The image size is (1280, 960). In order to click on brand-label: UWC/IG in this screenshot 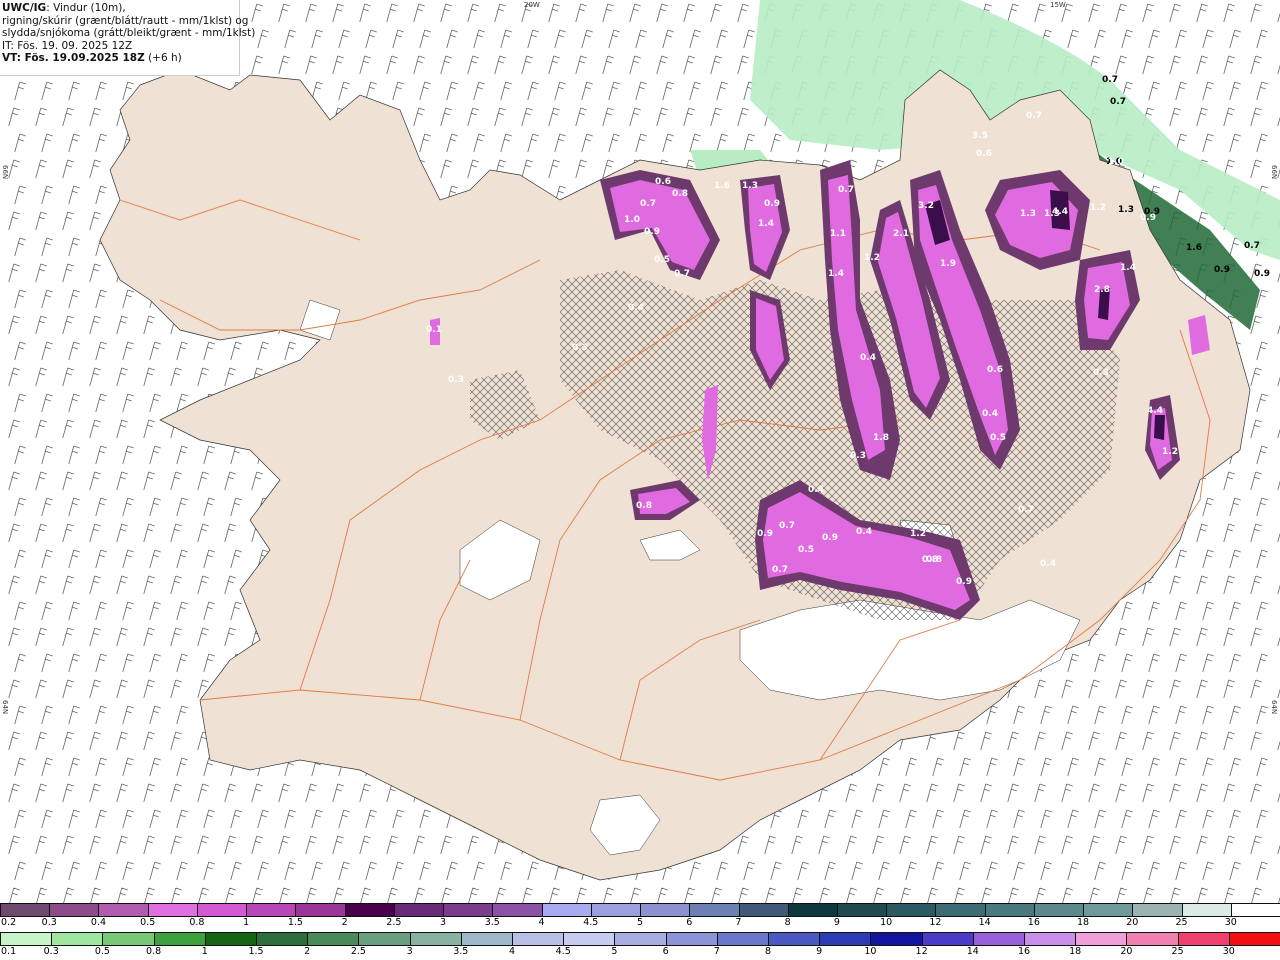, I will do `click(24, 8)`.